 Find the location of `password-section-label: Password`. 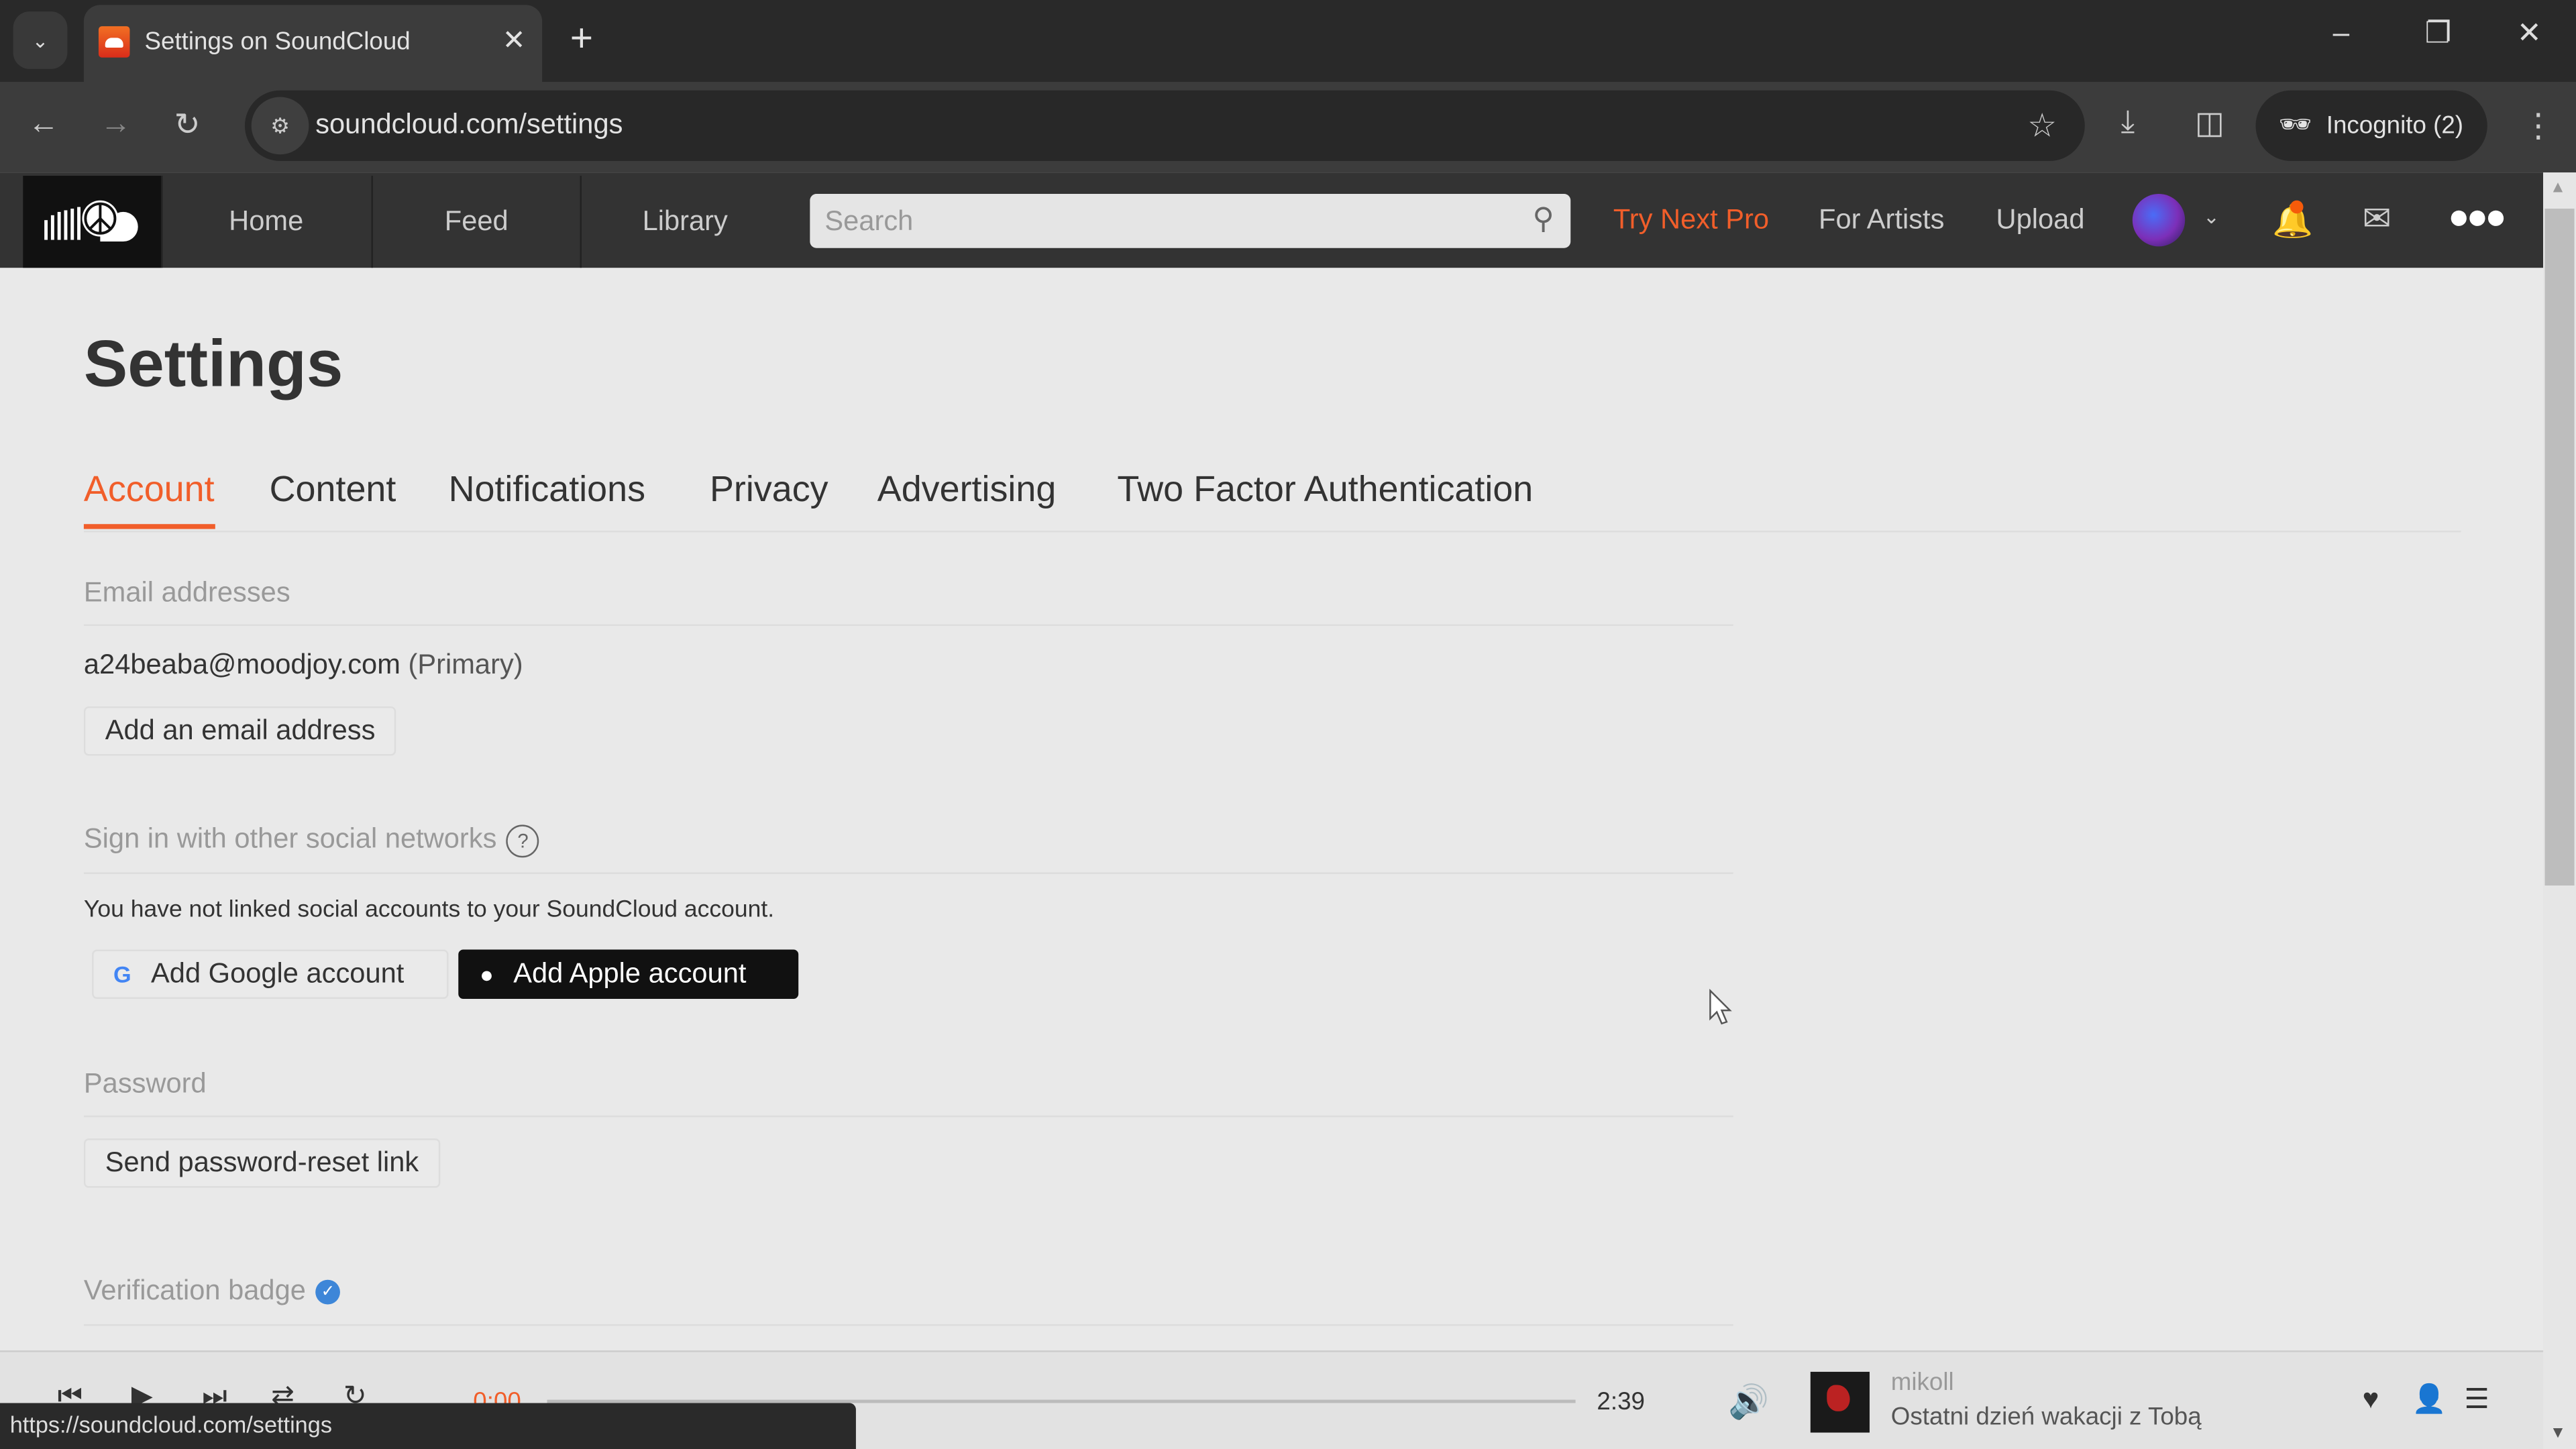

password-section-label: Password is located at coordinates (145, 1083).